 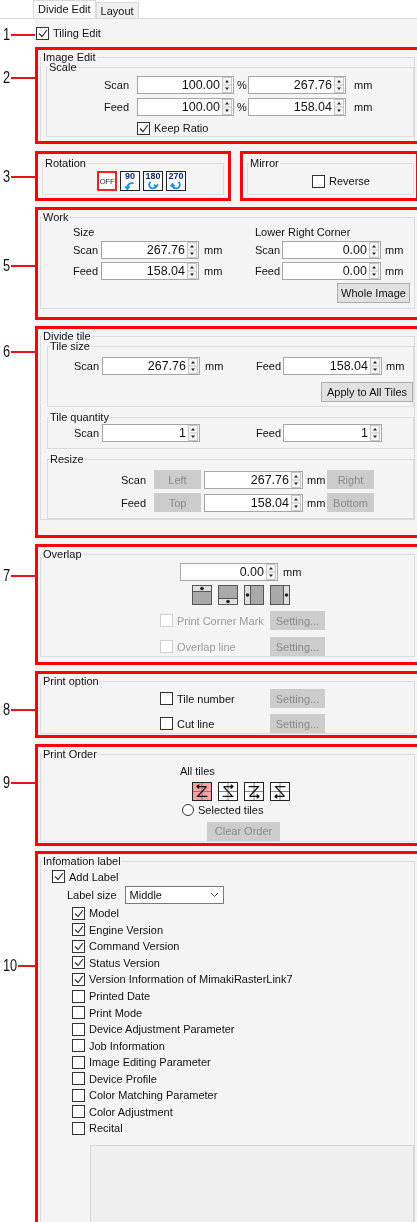 I want to click on dropdown: Middle, so click(x=174, y=895).